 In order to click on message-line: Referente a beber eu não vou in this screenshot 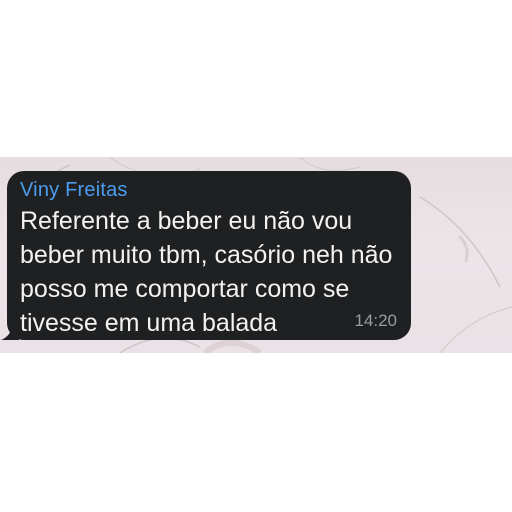, I will do `click(186, 221)`.